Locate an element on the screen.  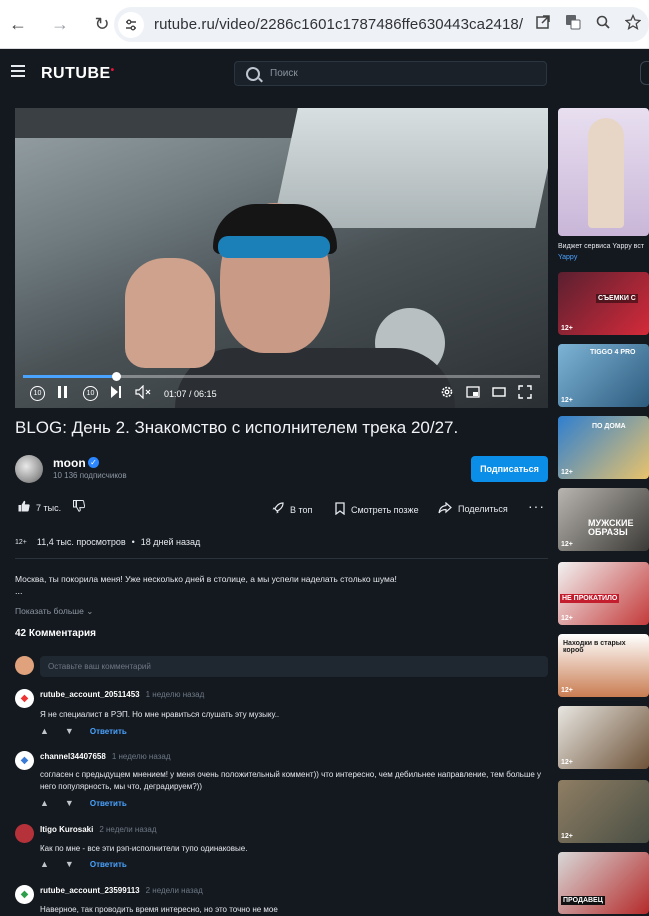
comment-input is located at coordinates (294, 666).